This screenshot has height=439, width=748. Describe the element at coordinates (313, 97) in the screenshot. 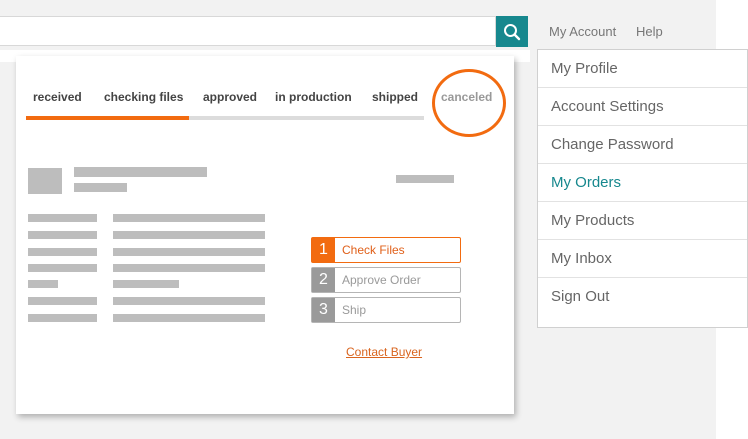

I see `tab-in-production: in production` at that location.